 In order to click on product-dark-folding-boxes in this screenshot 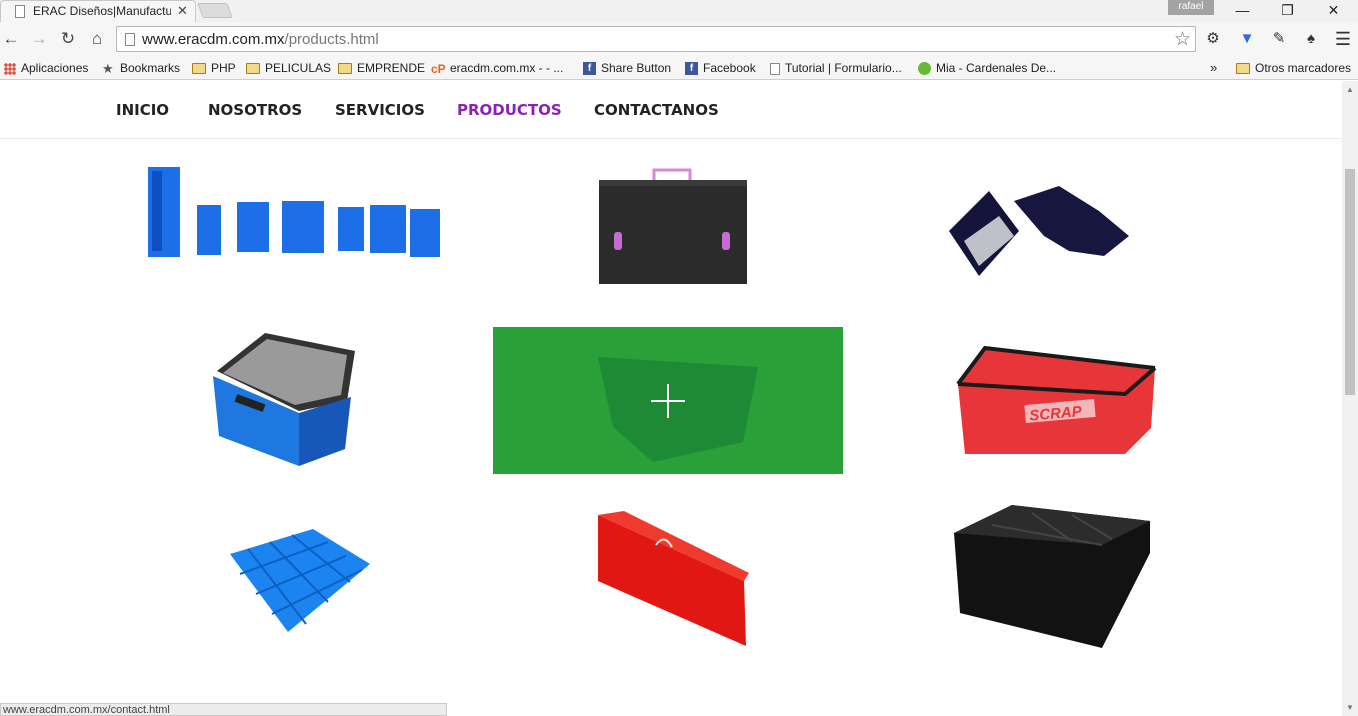, I will do `click(1041, 236)`.